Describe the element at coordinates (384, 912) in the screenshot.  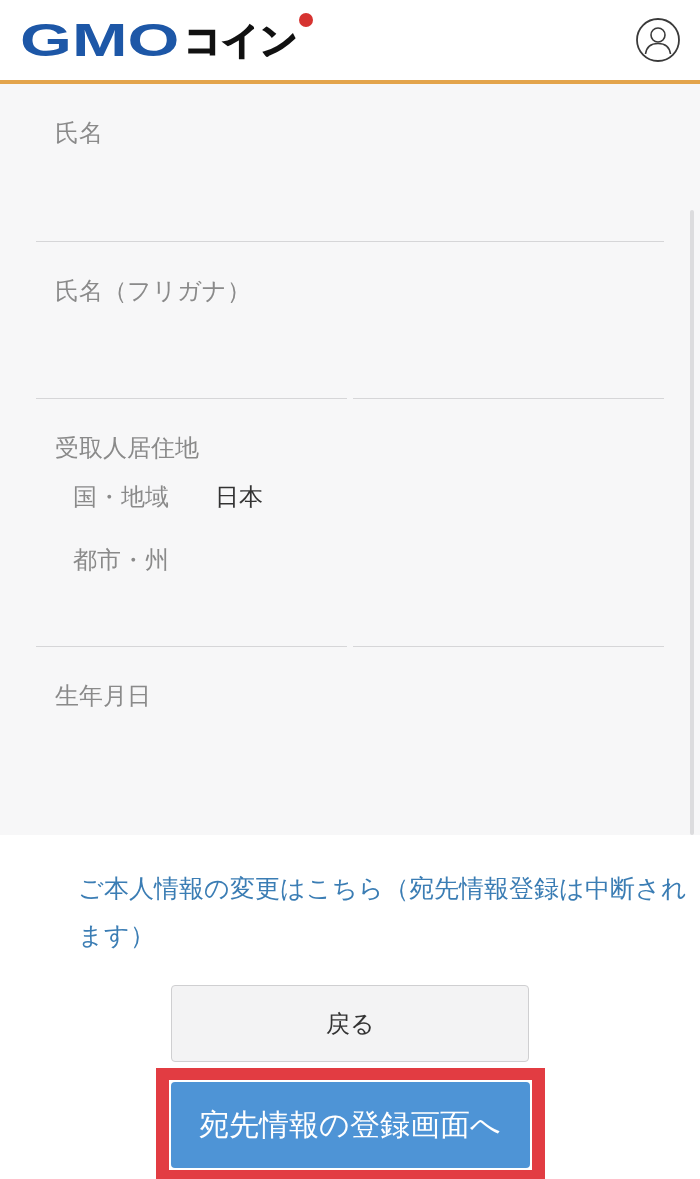
I see `change-info-link: ご本人情報の変更はこちら（宛先情報登録は中断されます）` at that location.